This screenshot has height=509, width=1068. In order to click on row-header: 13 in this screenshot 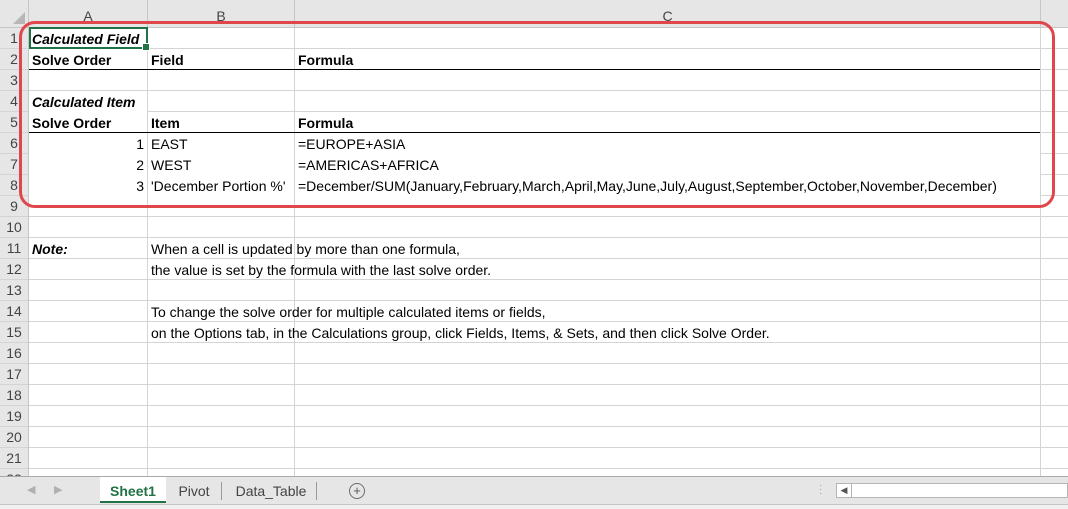, I will do `click(14, 290)`.